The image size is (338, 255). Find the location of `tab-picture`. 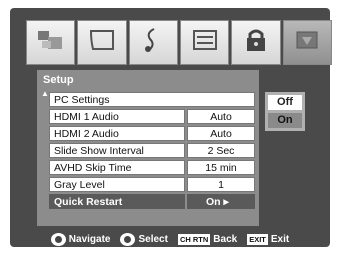

tab-picture is located at coordinates (51, 42).